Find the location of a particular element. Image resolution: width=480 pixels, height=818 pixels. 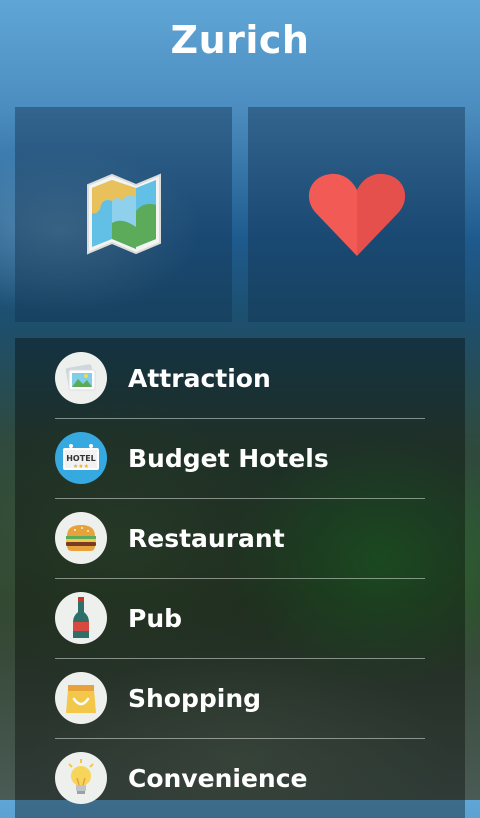

hotel-sign-icon: HOTEL ★★★ is located at coordinates (81, 458).